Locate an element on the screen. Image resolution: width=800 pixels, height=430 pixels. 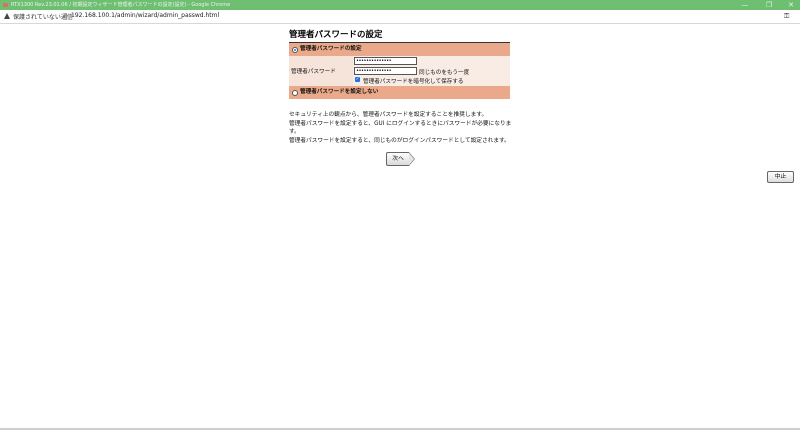
warning-icon is located at coordinates (7, 16).